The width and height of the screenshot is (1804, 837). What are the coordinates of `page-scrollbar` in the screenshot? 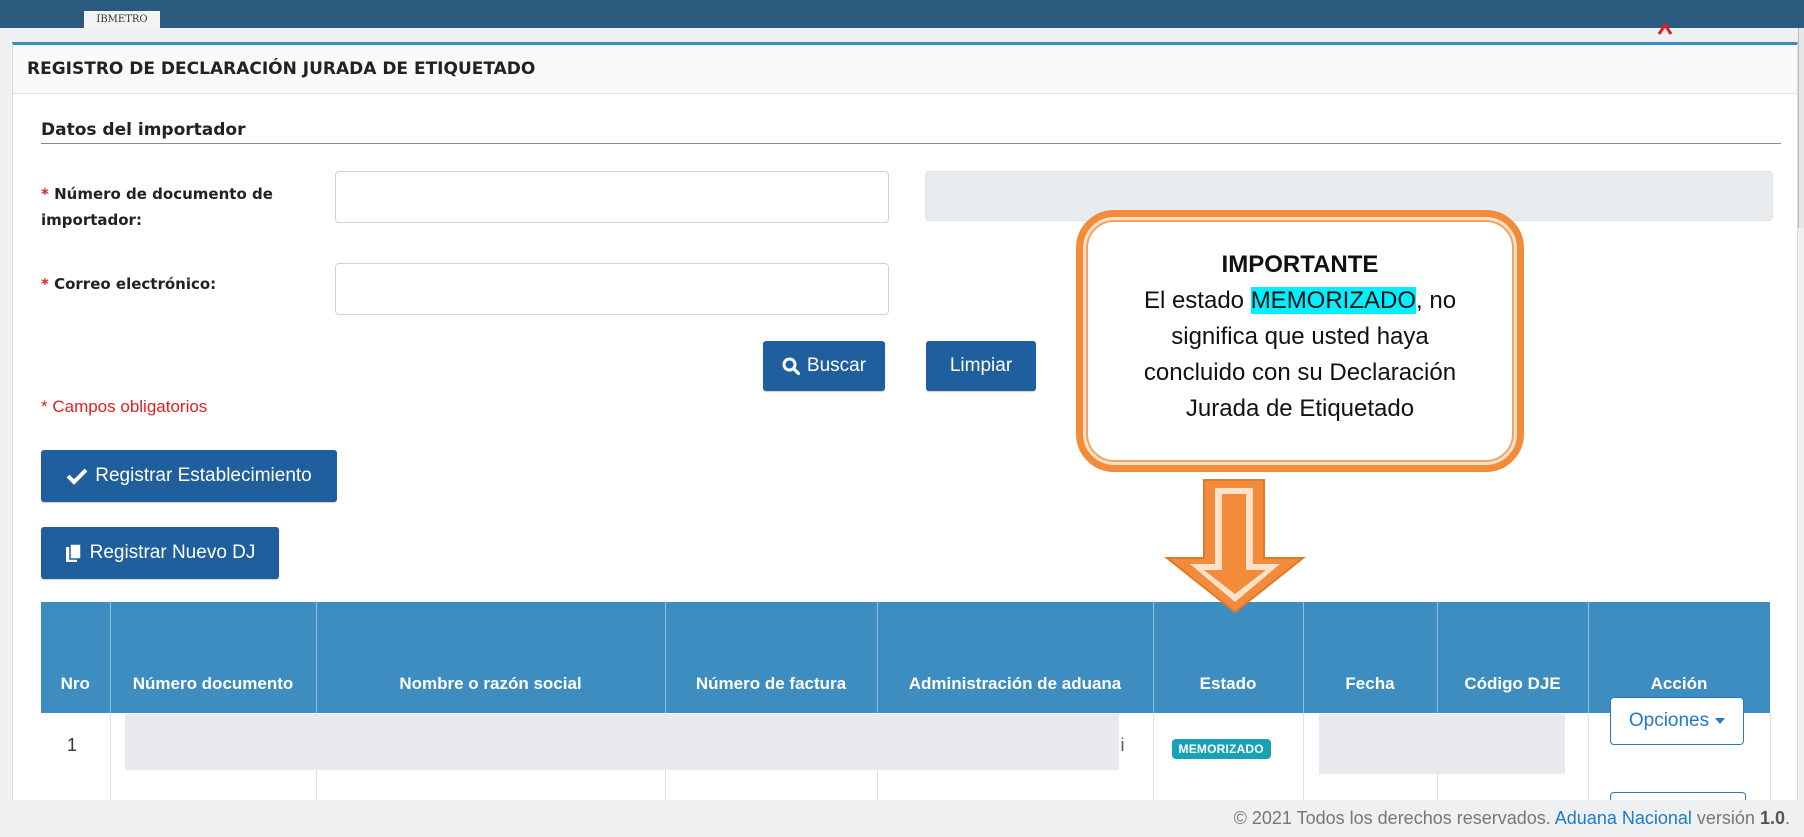 It's located at (1801, 128).